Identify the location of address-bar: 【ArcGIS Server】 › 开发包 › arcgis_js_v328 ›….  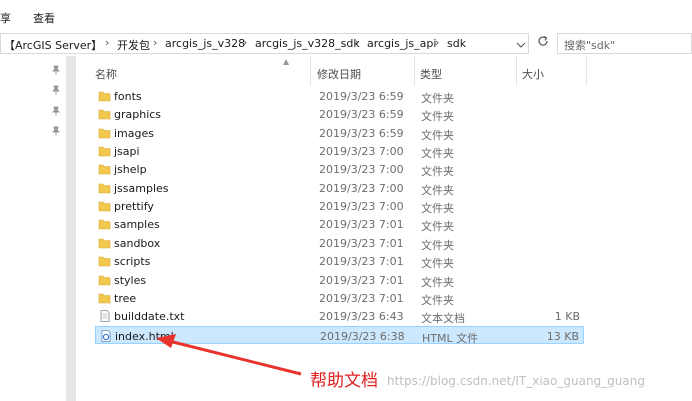
(264, 43).